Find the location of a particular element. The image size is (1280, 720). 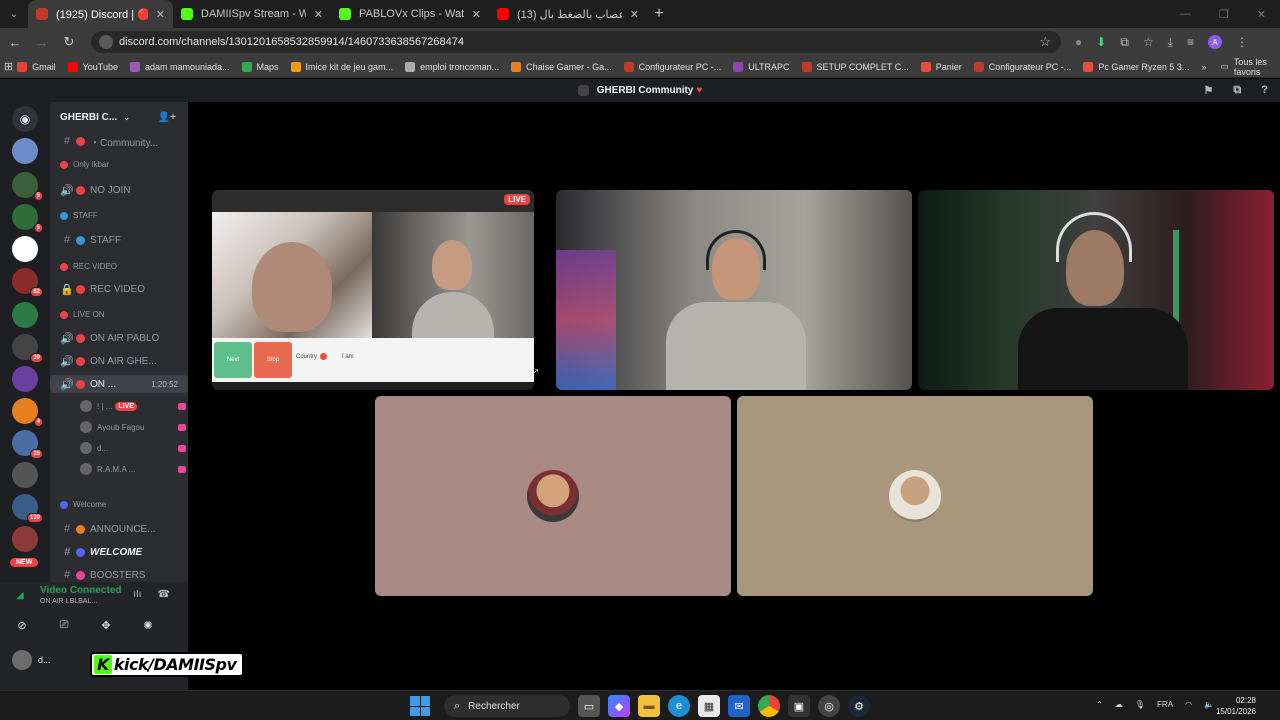

stream-tile-screen-share: Next Stop Country I am LIVE is located at coordinates (373, 290).